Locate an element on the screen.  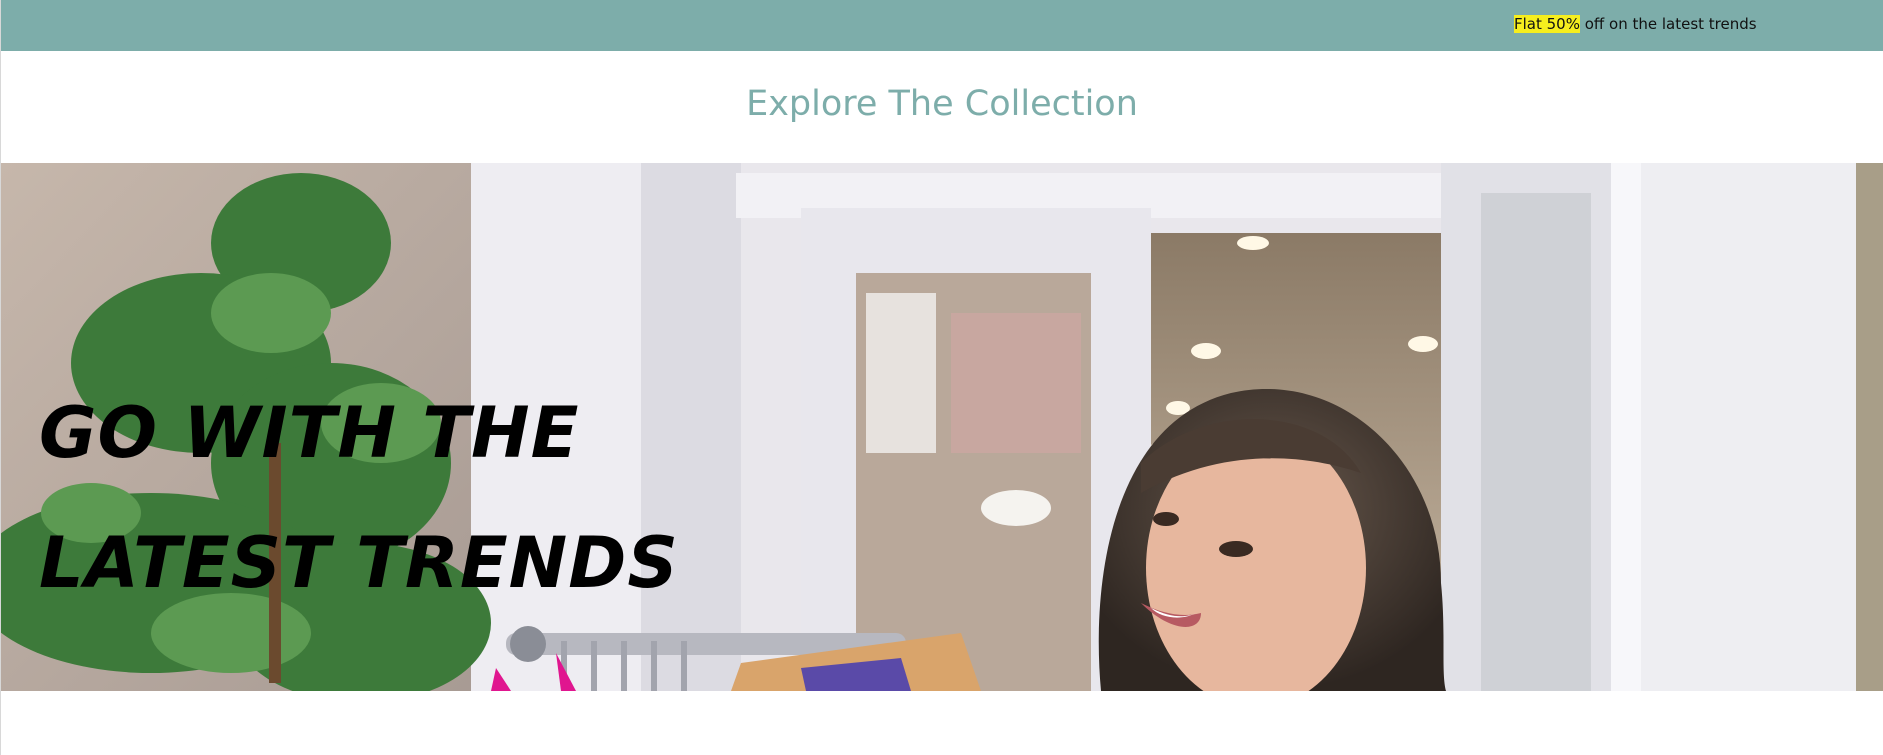
hero-headline: GO WITH THE LATEST TRENDS is located at coordinates (359, 498).